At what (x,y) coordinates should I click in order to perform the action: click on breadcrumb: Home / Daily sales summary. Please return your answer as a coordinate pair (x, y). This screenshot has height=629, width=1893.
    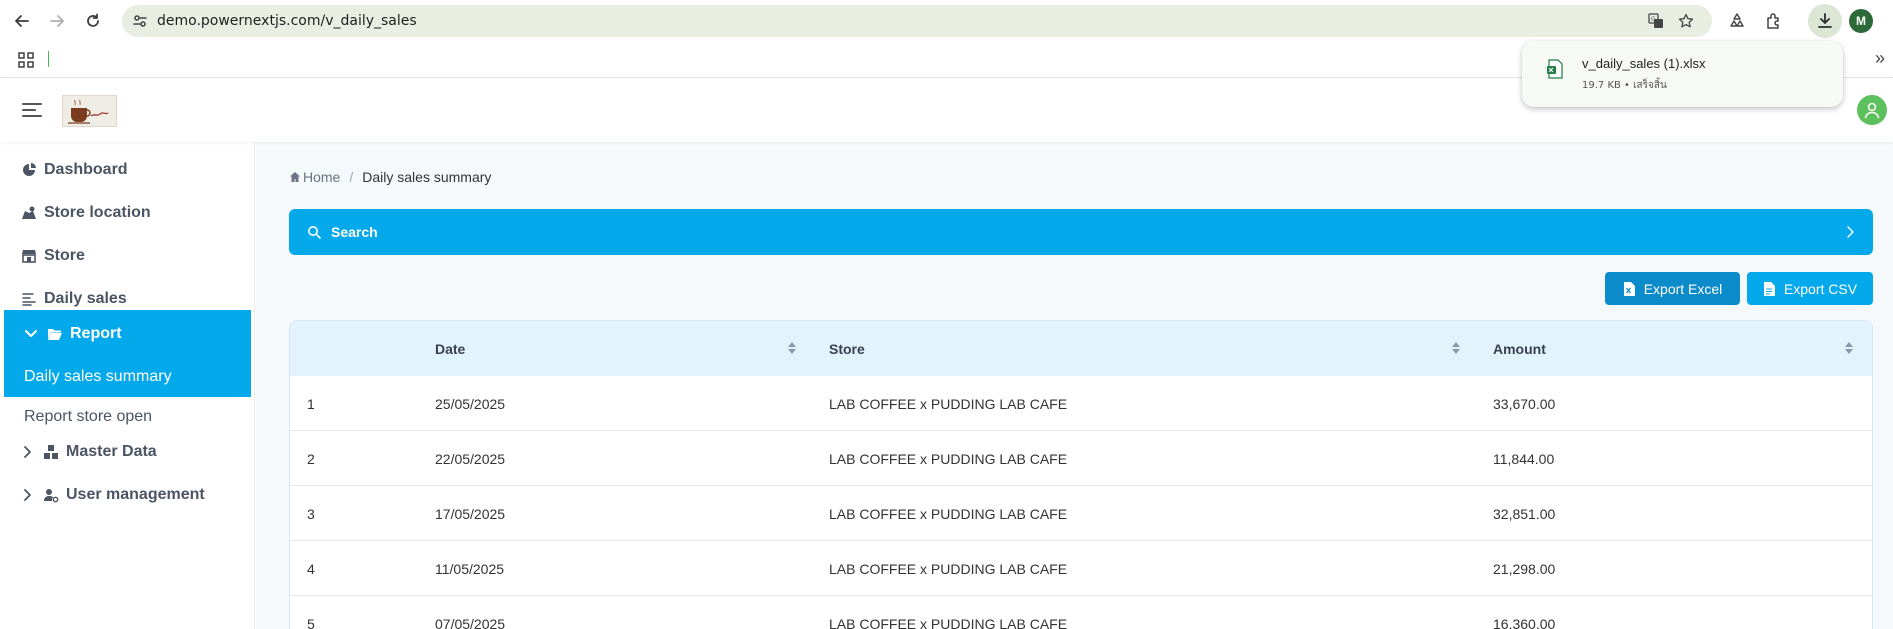
    Looking at the image, I should click on (390, 177).